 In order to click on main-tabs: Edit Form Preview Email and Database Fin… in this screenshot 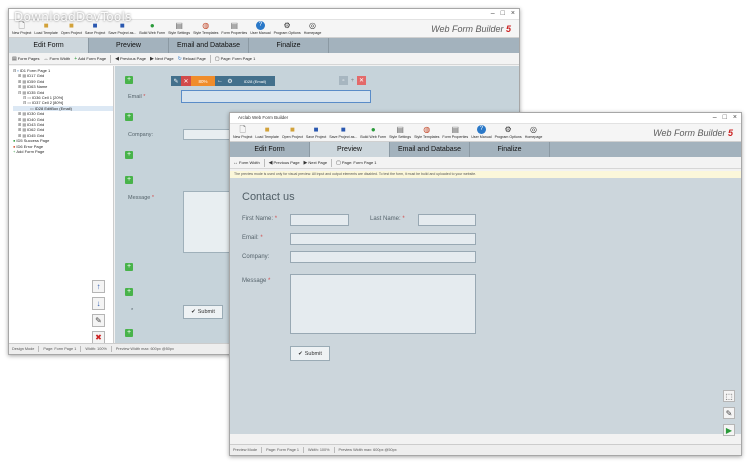, I will do `click(264, 45)`.